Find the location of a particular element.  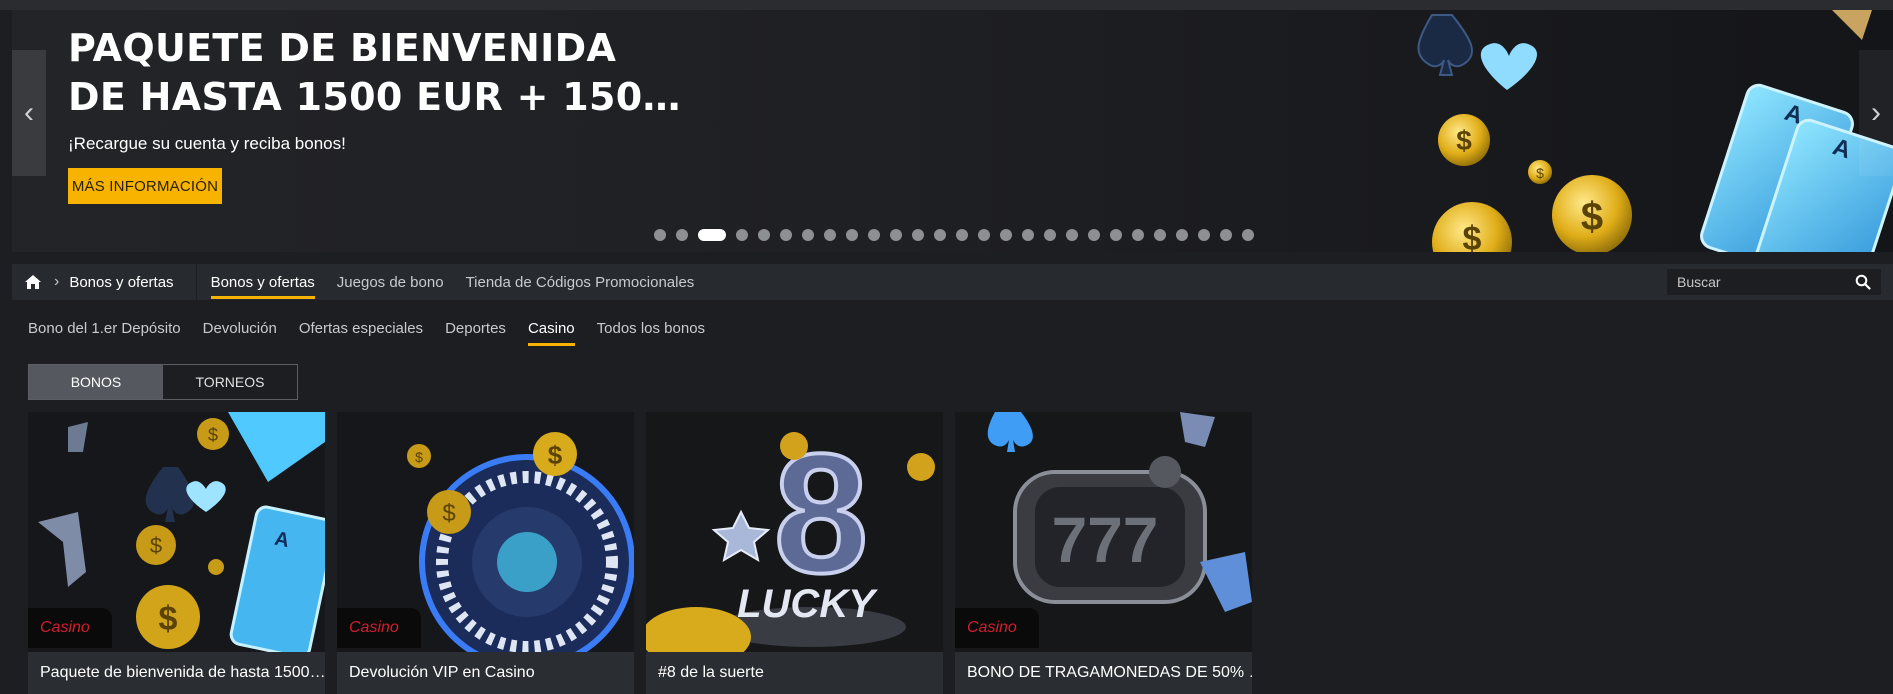

bonus-card: $ $ $ Casino Devolución VIP en Casino is located at coordinates (485, 553).